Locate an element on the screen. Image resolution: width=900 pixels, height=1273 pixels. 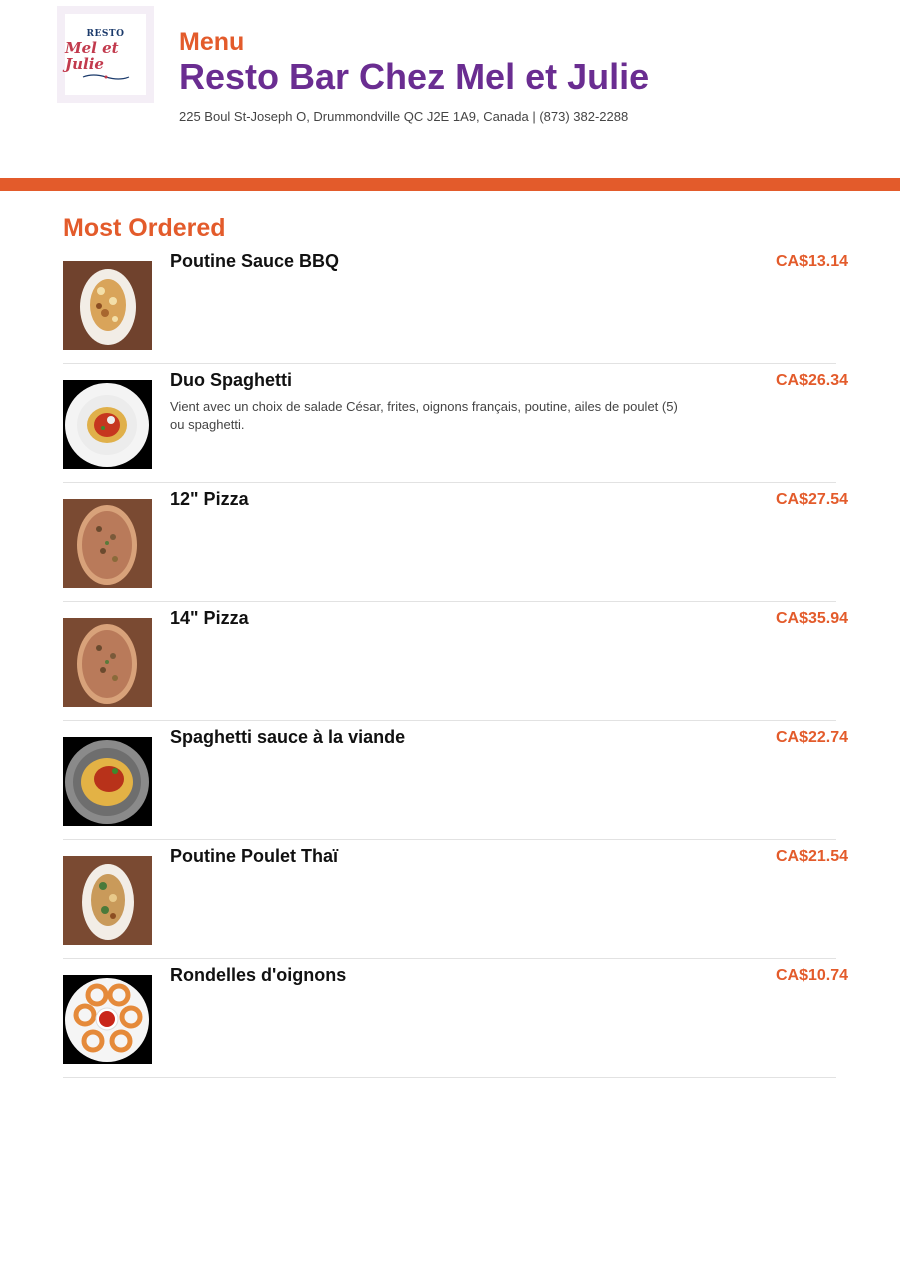
item-price: CA$21.54 is located at coordinates (811, 856).